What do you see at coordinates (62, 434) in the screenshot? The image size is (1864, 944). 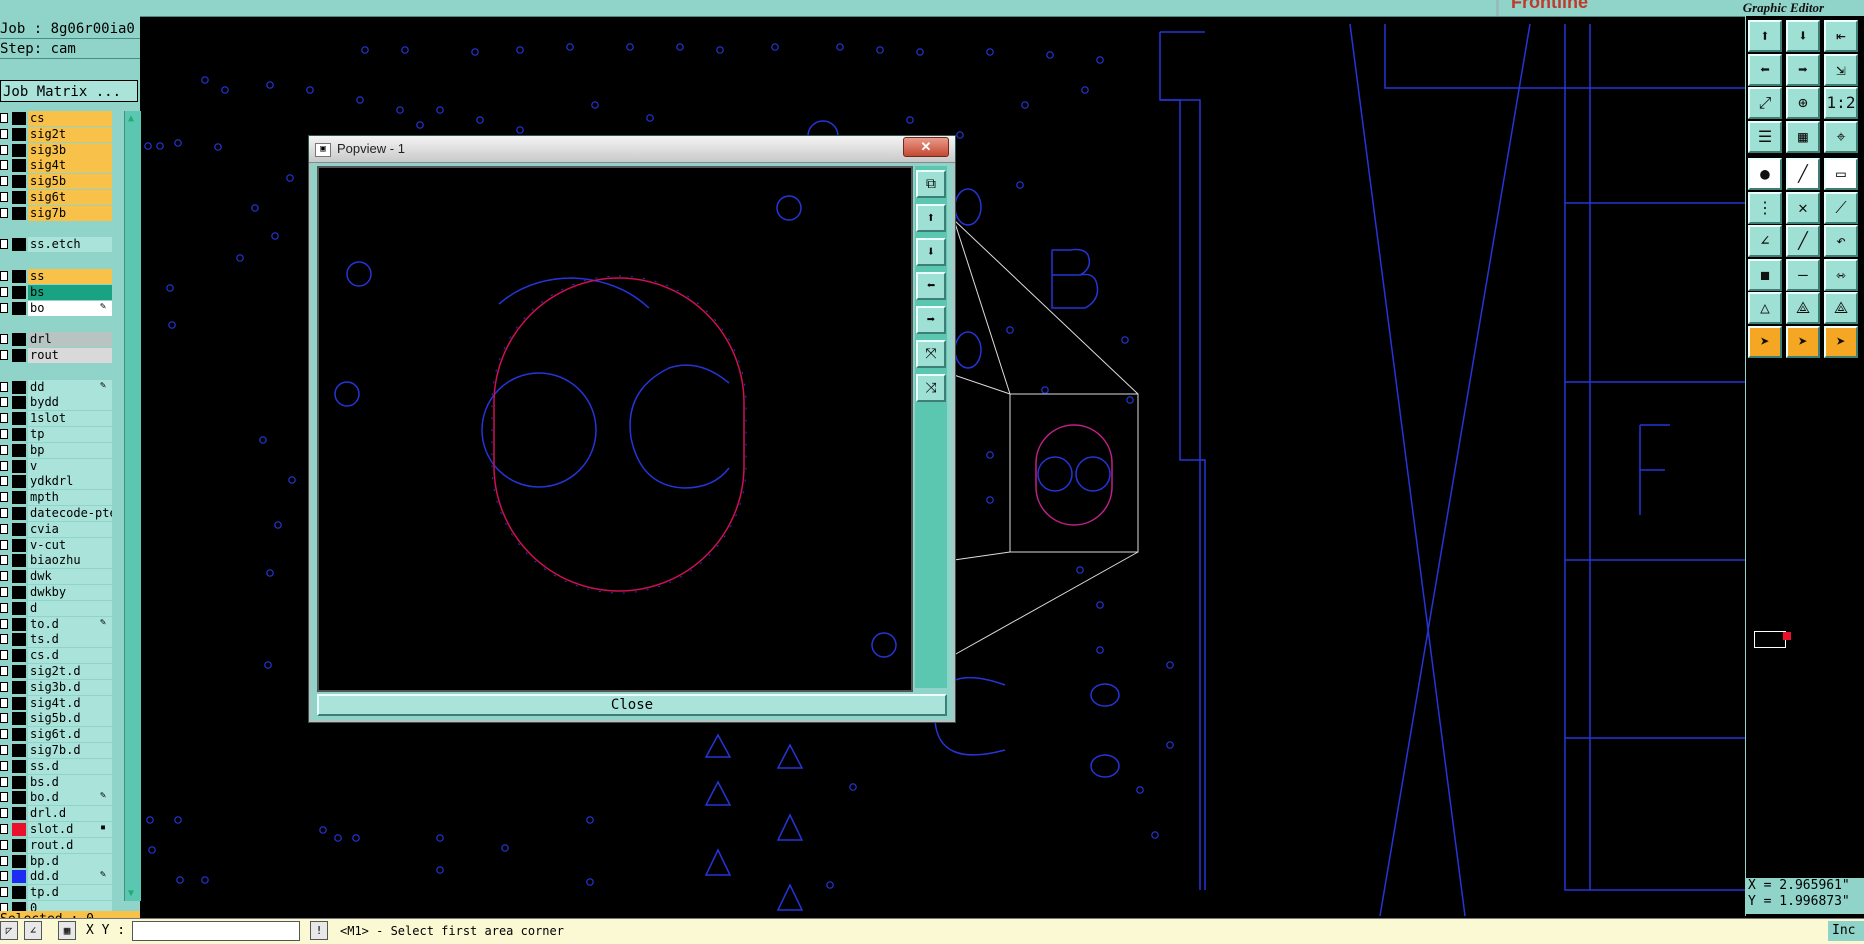 I see `layer-row: tp` at bounding box center [62, 434].